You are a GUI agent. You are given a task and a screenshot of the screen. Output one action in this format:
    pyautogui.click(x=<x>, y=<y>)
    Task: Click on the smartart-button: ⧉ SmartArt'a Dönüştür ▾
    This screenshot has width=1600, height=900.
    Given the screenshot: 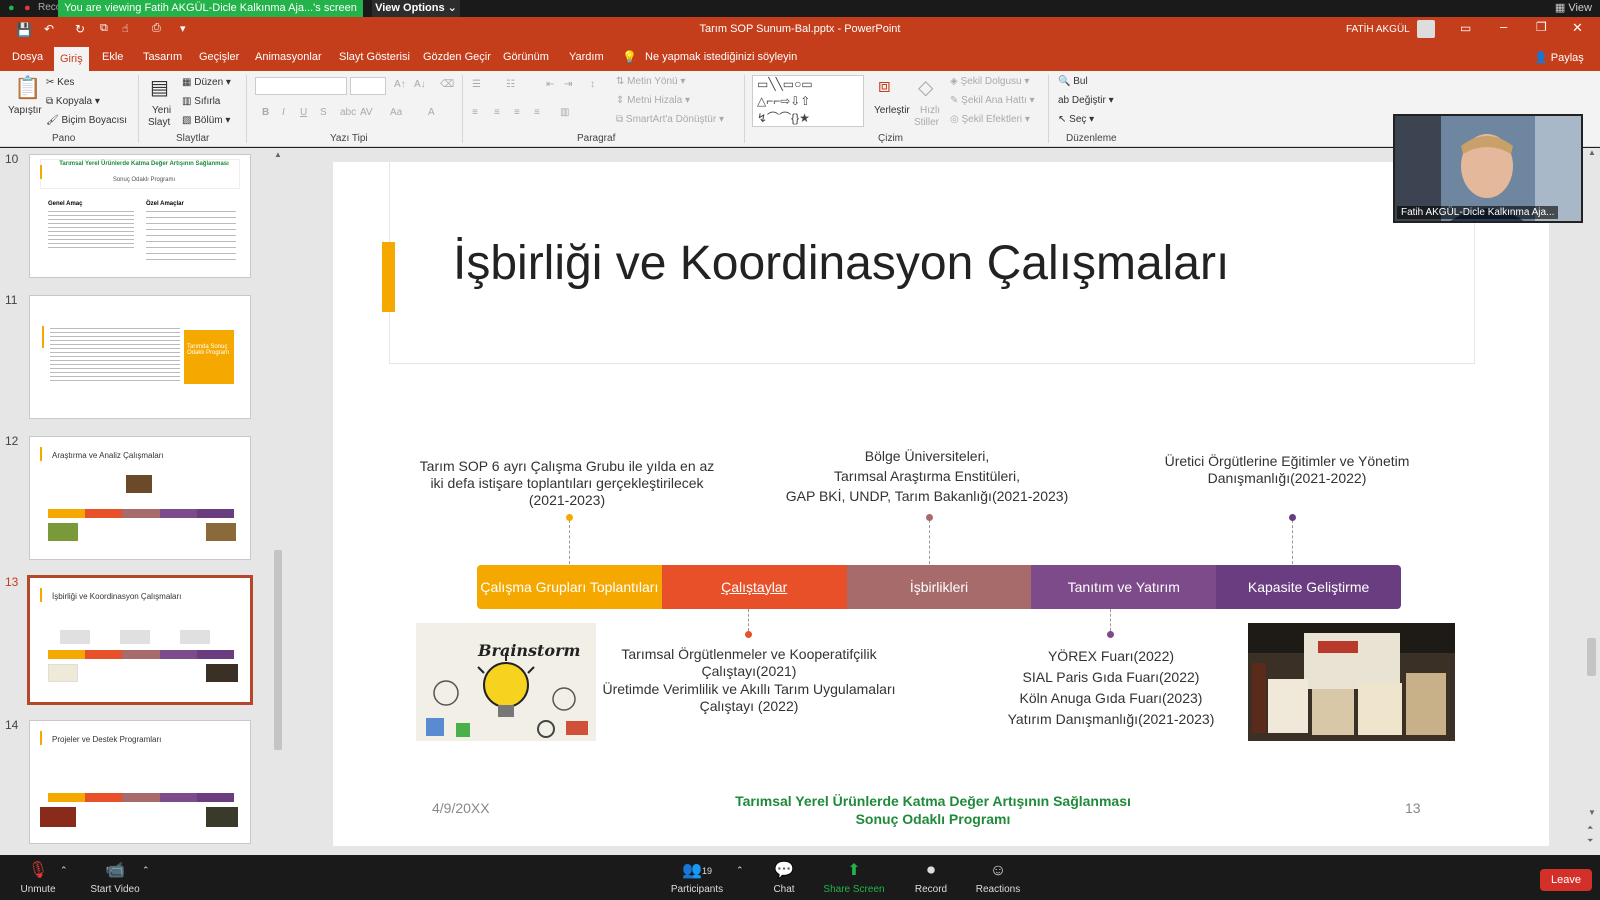 What is the action you would take?
    pyautogui.click(x=670, y=119)
    